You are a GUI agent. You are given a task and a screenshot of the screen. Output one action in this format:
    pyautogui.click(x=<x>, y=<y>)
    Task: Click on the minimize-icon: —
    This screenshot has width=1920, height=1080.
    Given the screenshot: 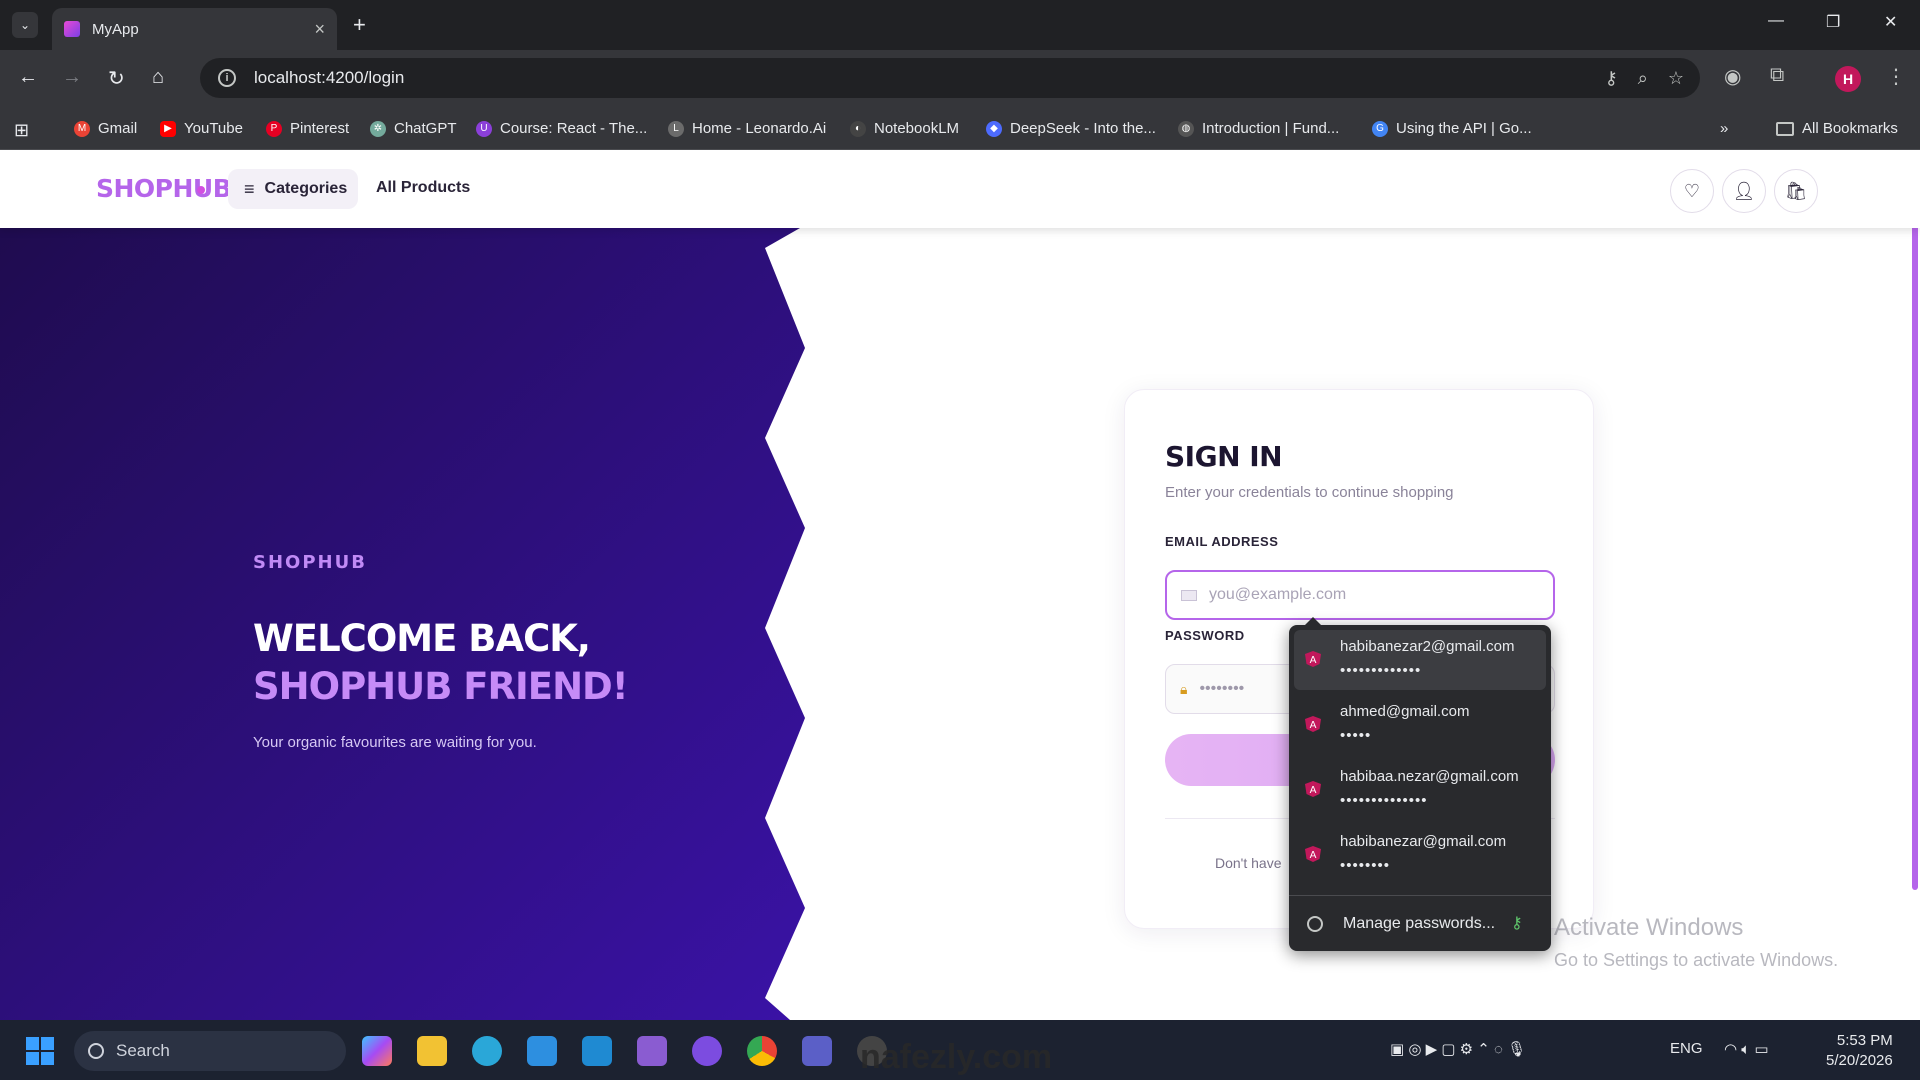 What is the action you would take?
    pyautogui.click(x=1776, y=21)
    